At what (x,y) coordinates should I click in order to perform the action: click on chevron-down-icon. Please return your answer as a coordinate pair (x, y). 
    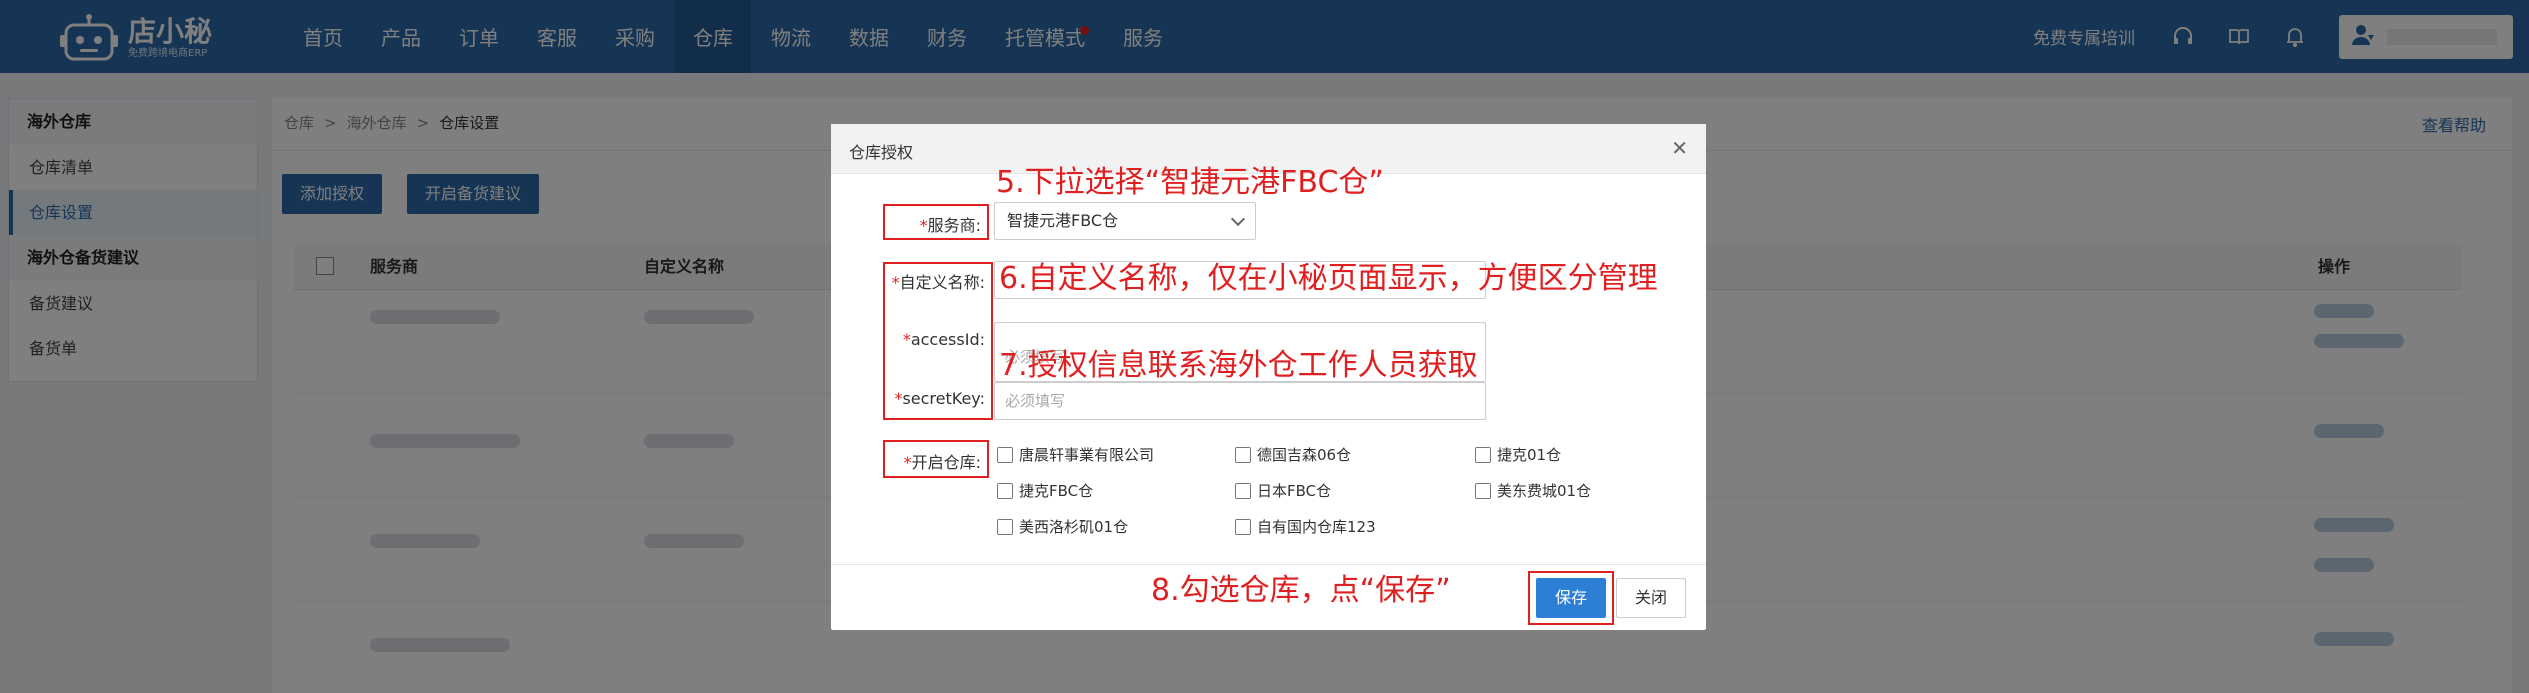
    Looking at the image, I should click on (1238, 219).